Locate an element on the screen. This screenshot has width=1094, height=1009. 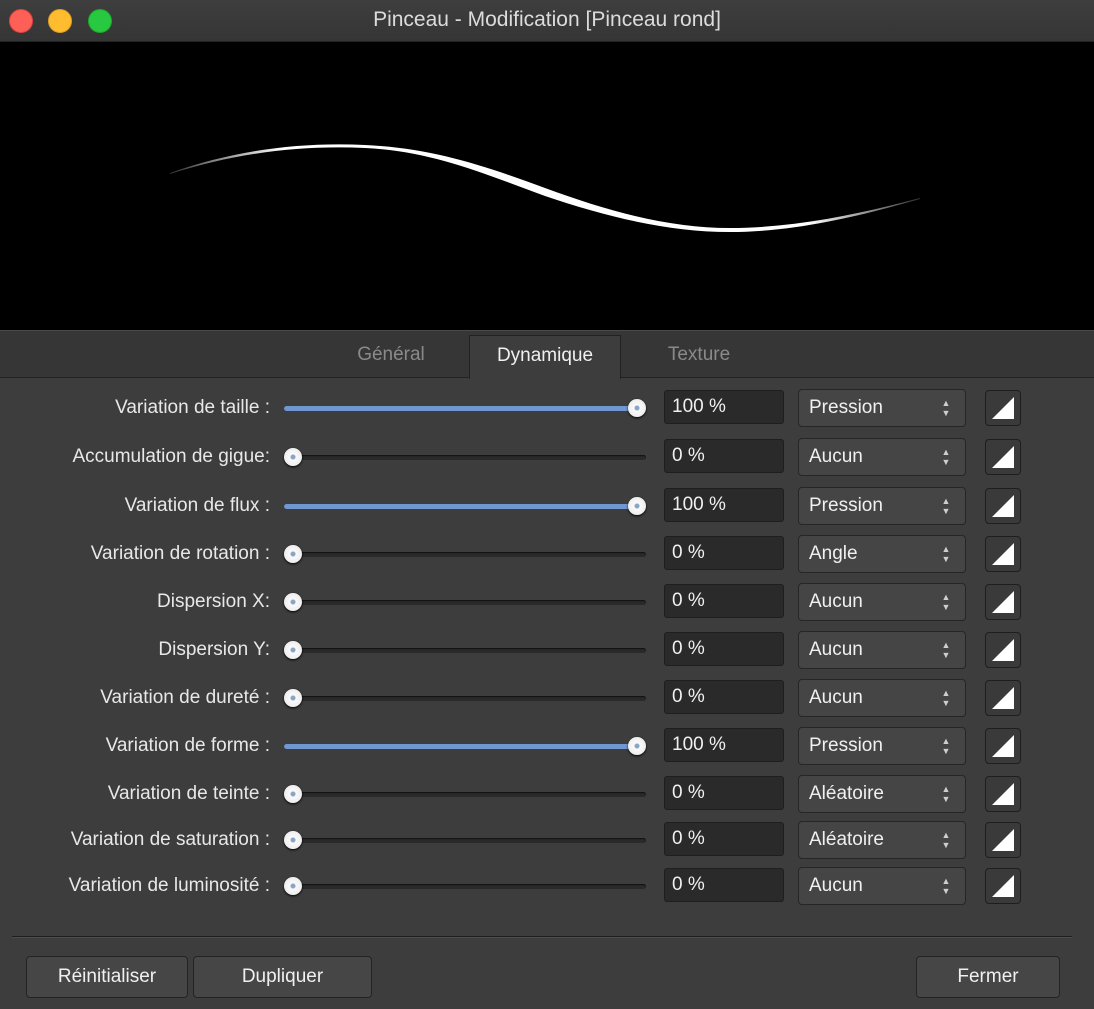
controller-select-value: Pression is located at coordinates (846, 407).